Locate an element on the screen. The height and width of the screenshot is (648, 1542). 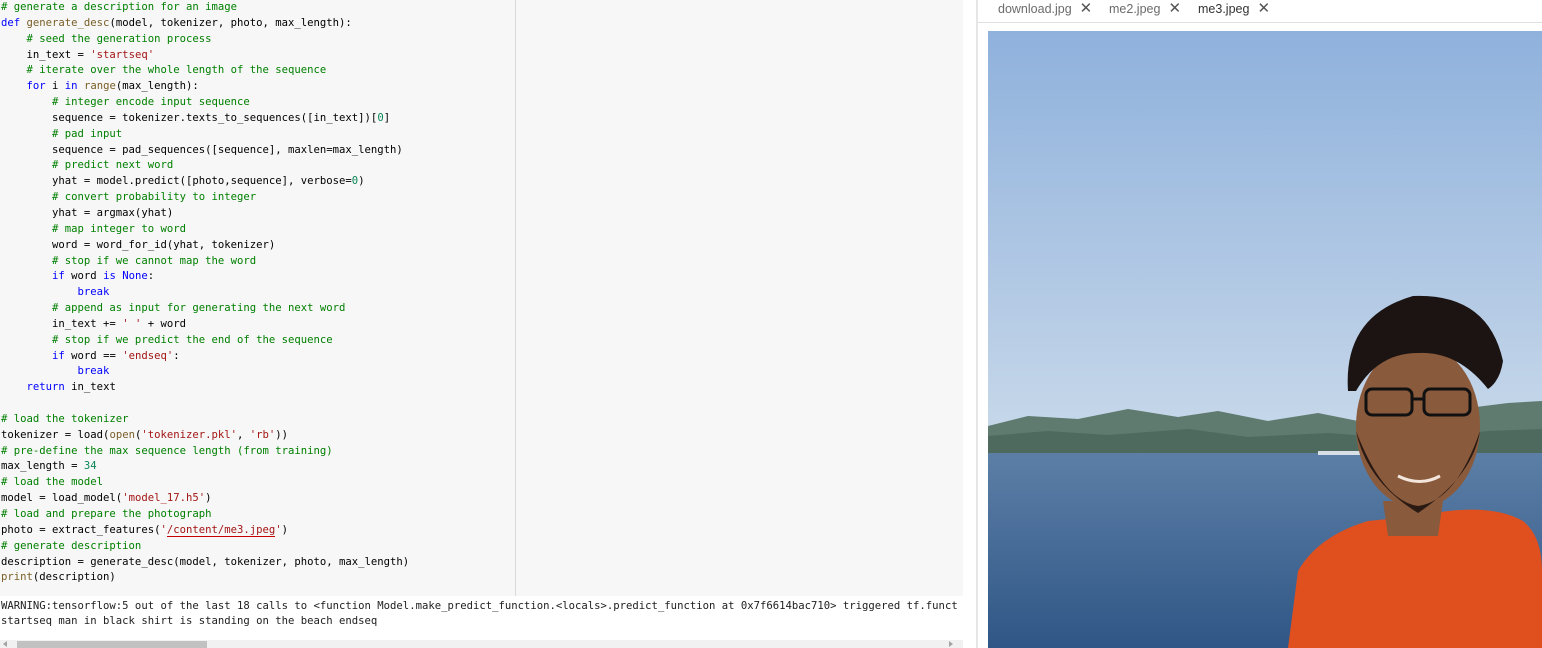
code-token: return is located at coordinates (45, 387).